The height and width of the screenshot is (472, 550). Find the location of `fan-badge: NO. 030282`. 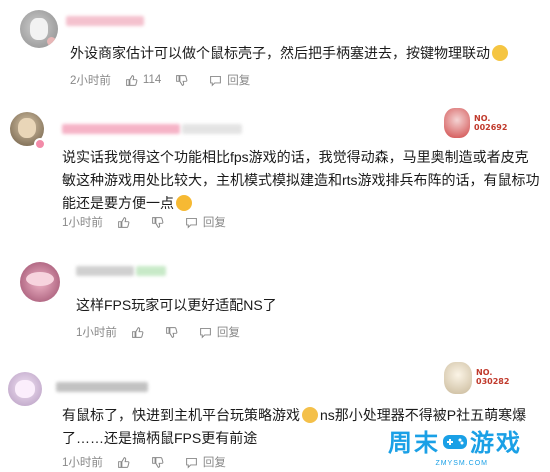

fan-badge: NO. 030282 is located at coordinates (486, 379).